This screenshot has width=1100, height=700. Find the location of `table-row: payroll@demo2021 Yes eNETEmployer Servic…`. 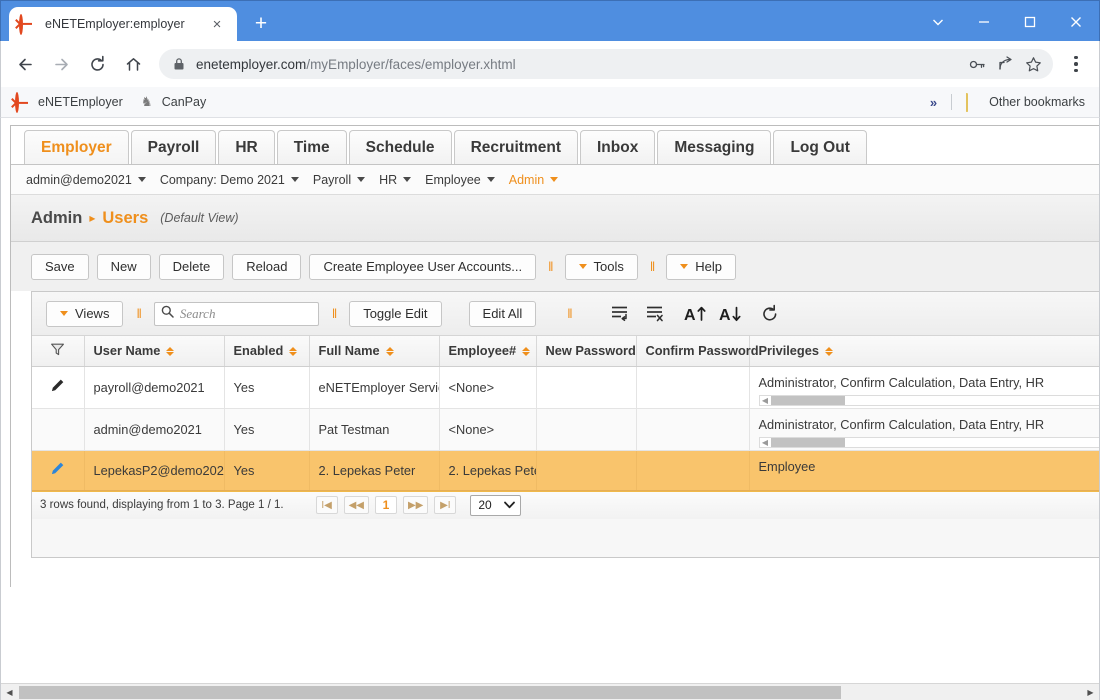

table-row: payroll@demo2021 Yes eNETEmployer Servic… is located at coordinates (565, 387).